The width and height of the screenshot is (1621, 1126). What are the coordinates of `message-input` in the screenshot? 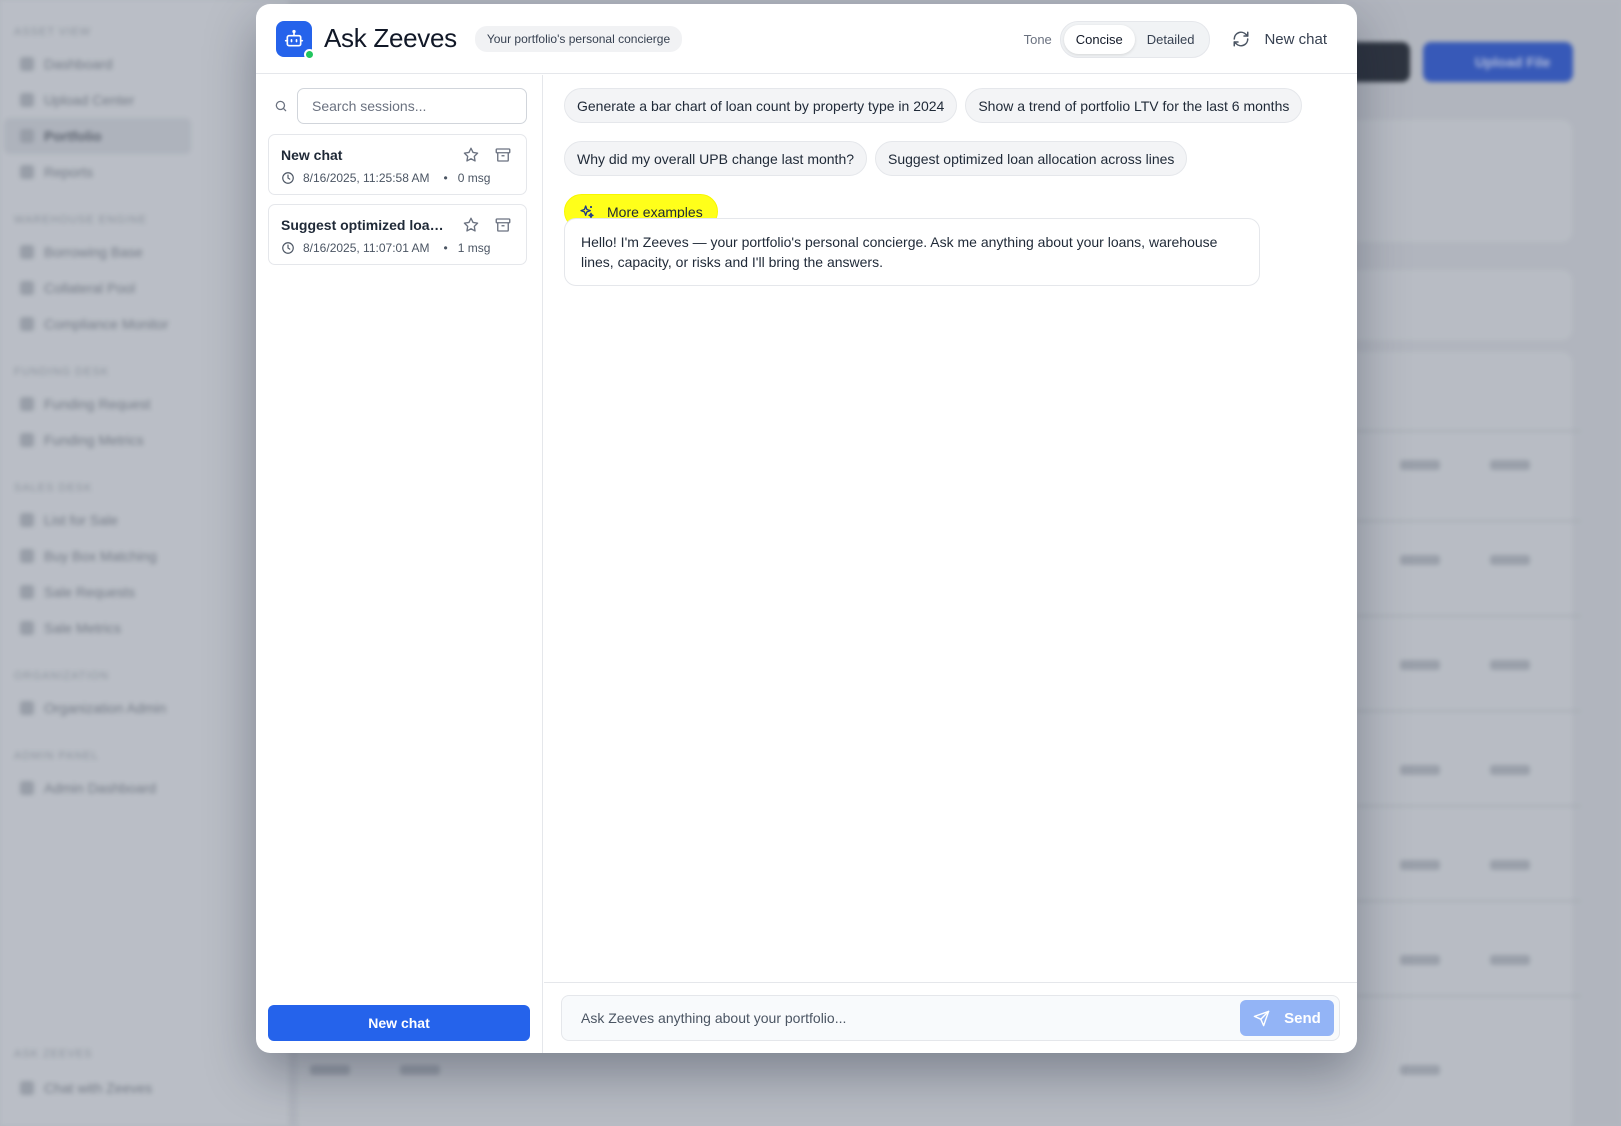 It's located at (910, 1018).